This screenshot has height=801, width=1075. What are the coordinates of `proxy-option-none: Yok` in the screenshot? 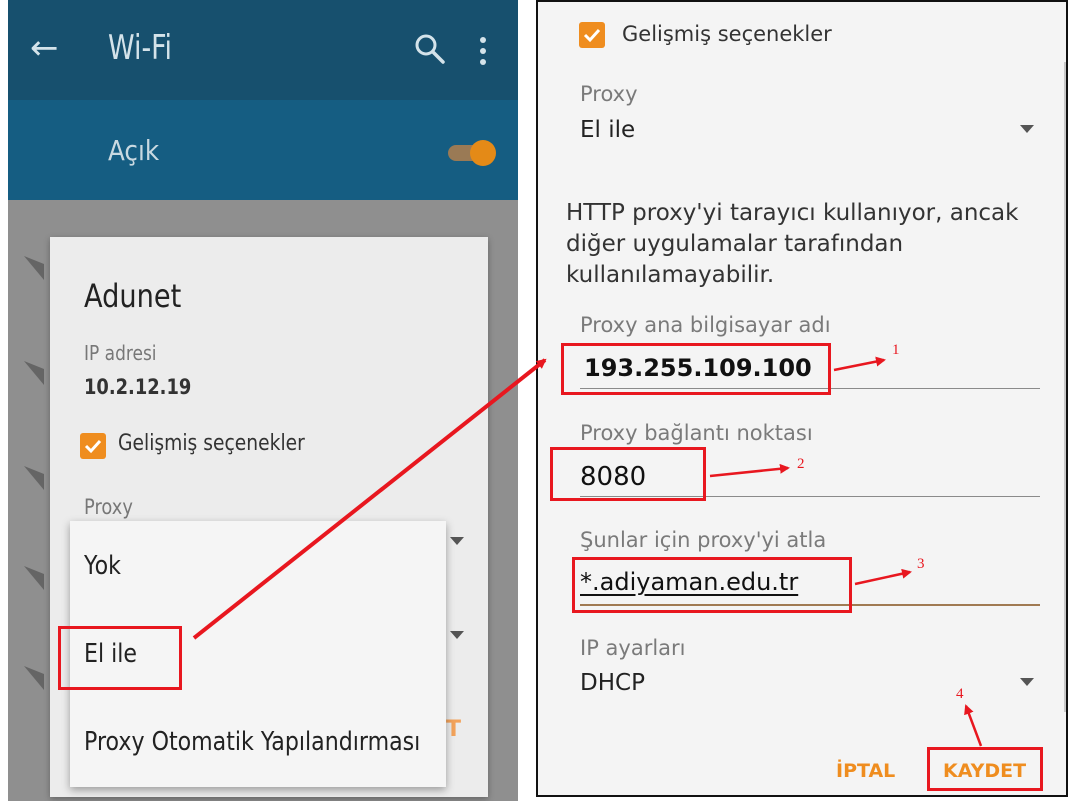 It's located at (102, 566).